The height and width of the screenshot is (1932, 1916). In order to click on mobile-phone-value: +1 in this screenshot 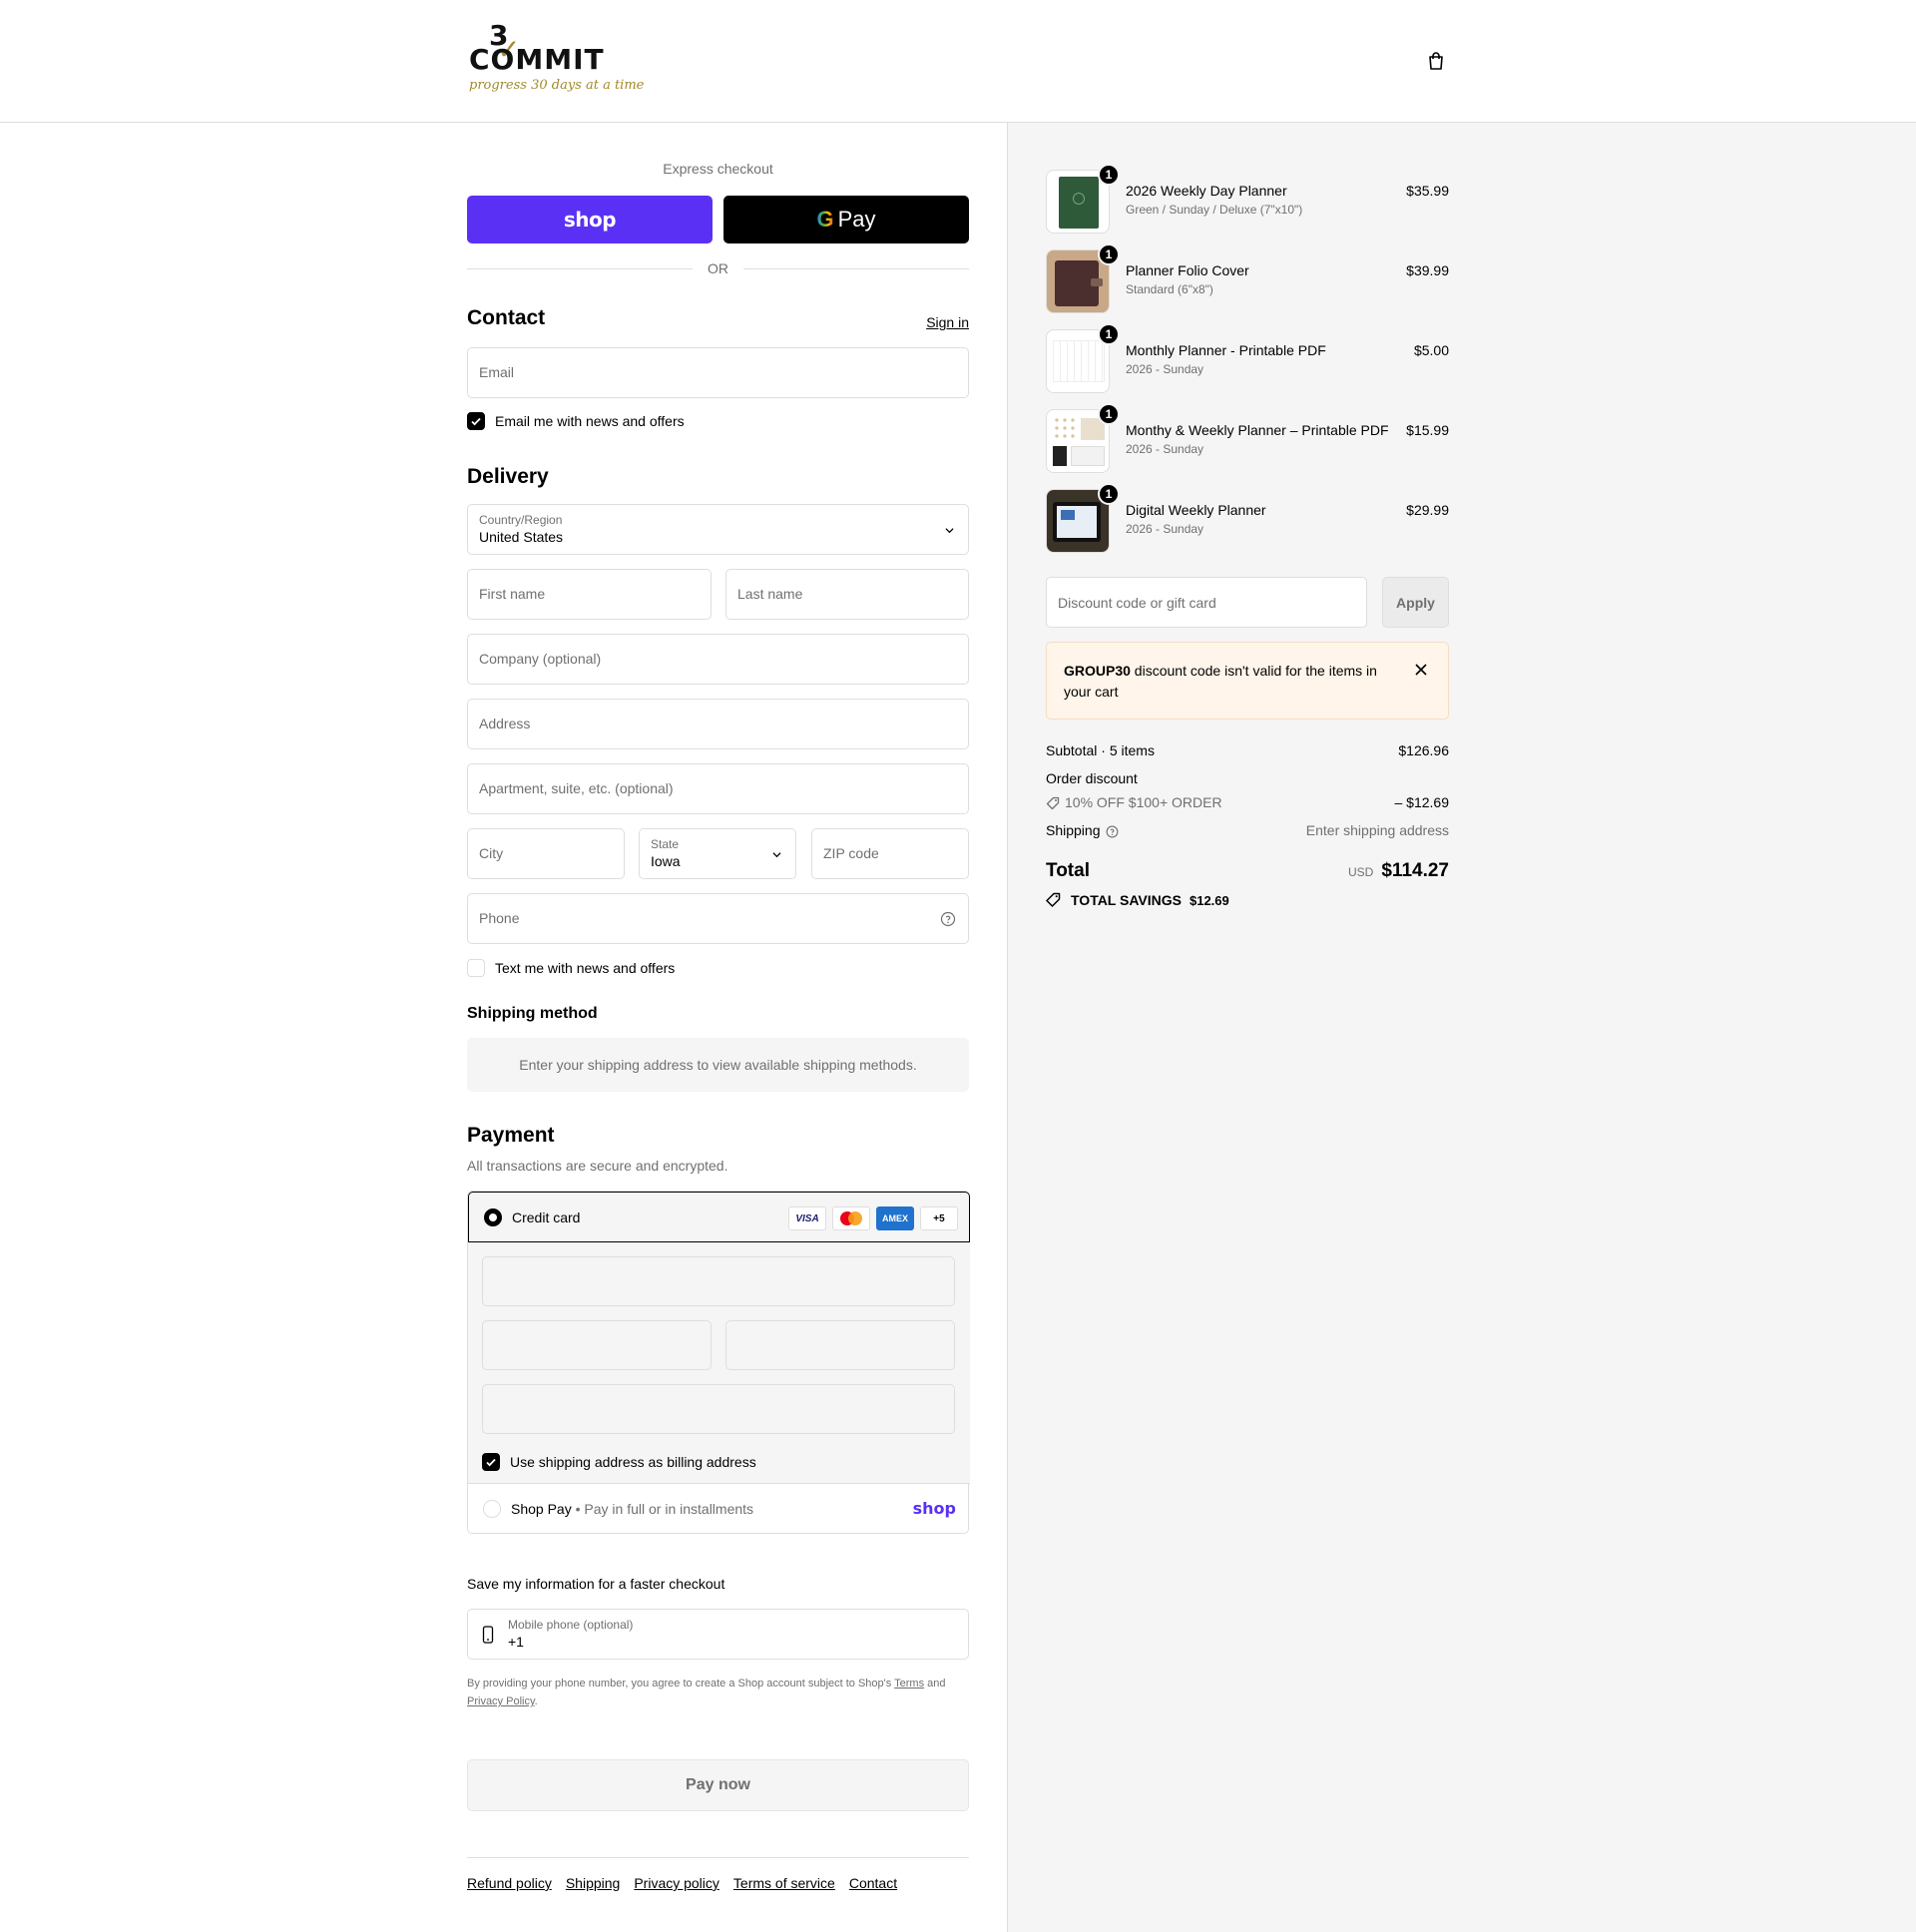, I will do `click(516, 1642)`.